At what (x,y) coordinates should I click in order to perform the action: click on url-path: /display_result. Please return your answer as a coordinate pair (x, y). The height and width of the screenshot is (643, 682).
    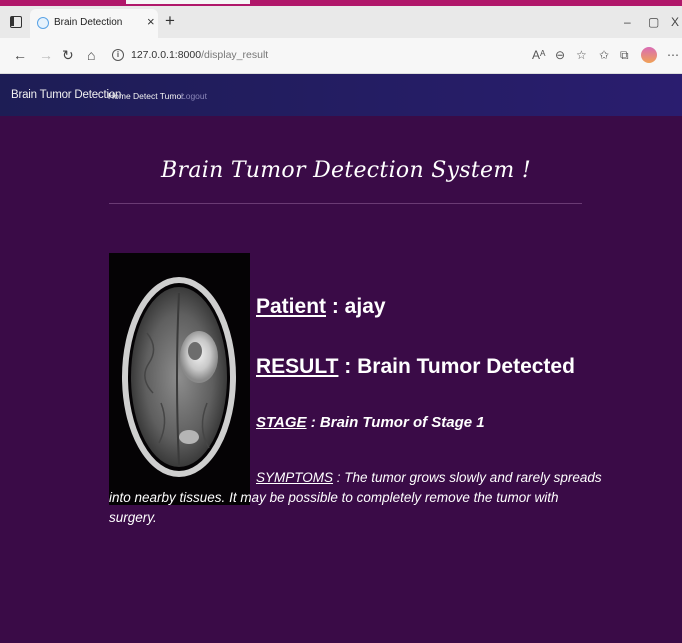
    Looking at the image, I should click on (235, 55).